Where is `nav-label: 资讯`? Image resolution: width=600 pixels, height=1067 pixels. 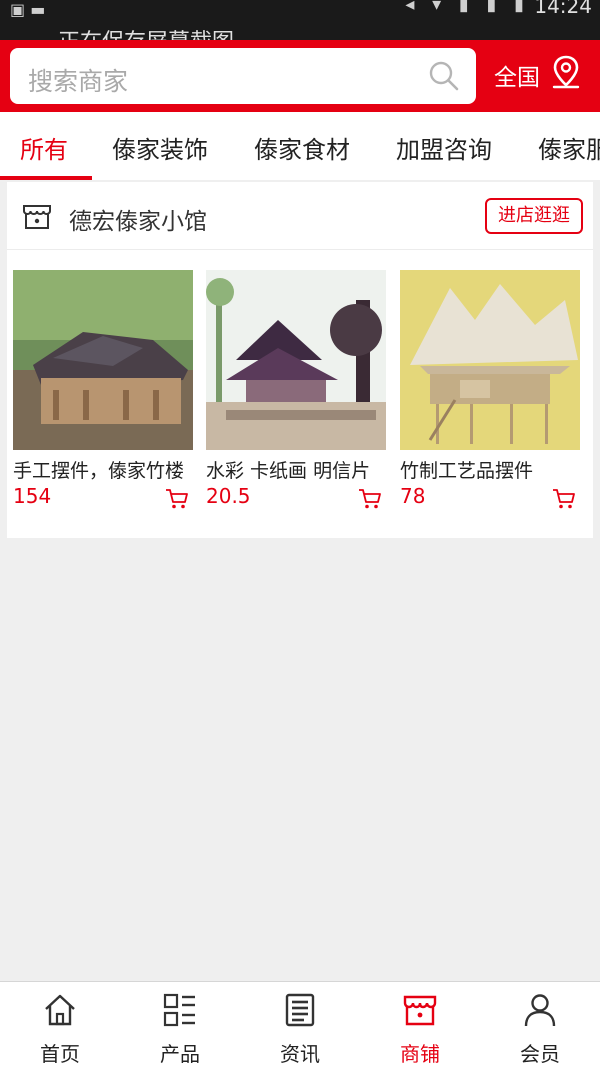
nav-label: 资讯 is located at coordinates (300, 1054).